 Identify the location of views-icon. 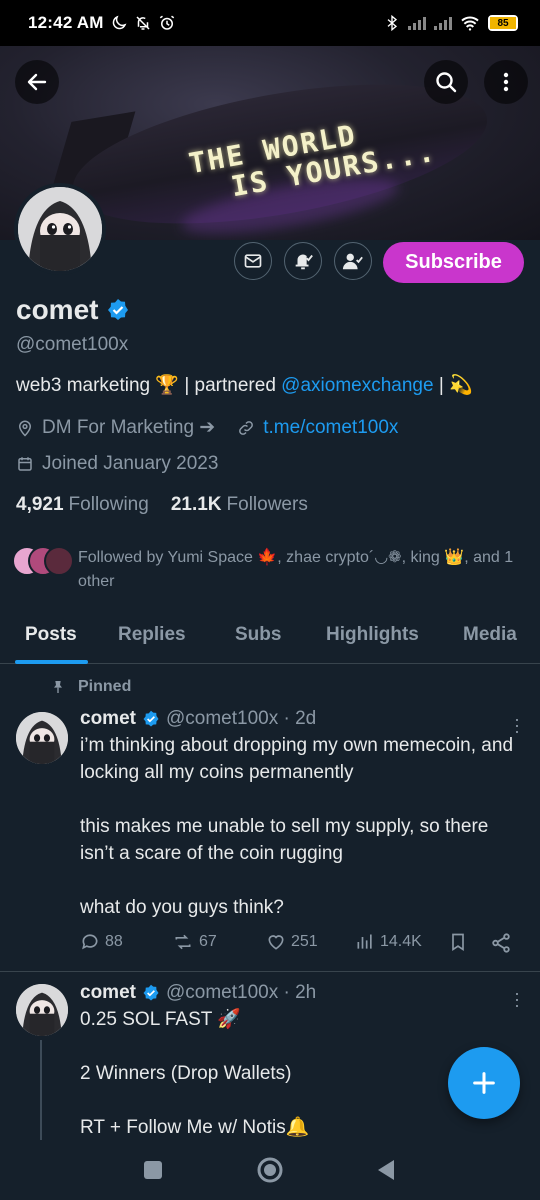
(364, 941).